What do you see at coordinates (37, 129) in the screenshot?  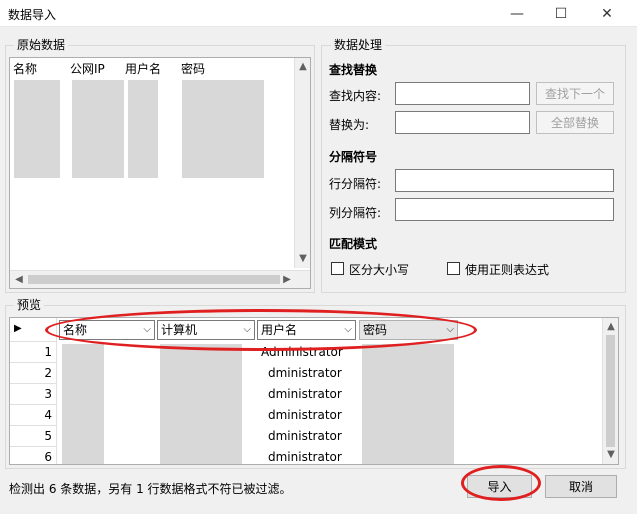 I see `redacted-names` at bounding box center [37, 129].